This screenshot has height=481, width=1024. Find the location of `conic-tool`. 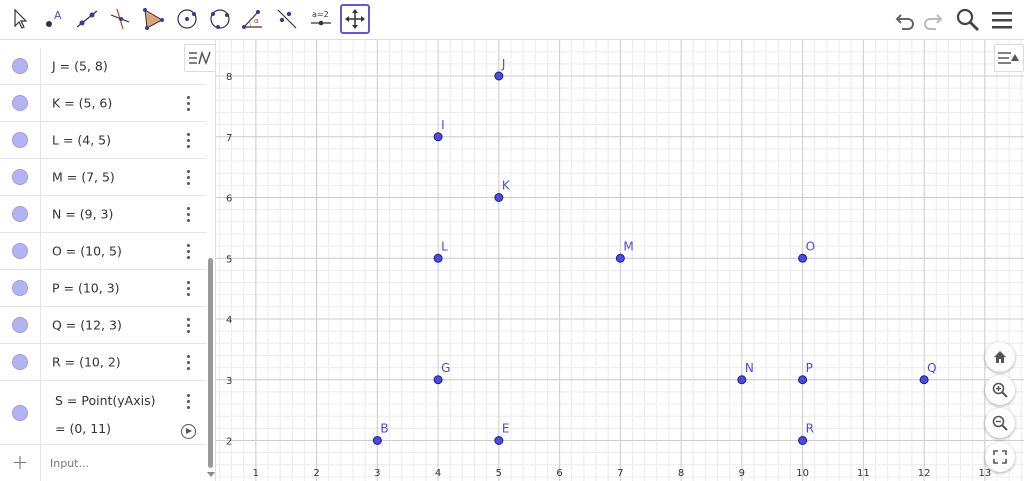

conic-tool is located at coordinates (220, 19).